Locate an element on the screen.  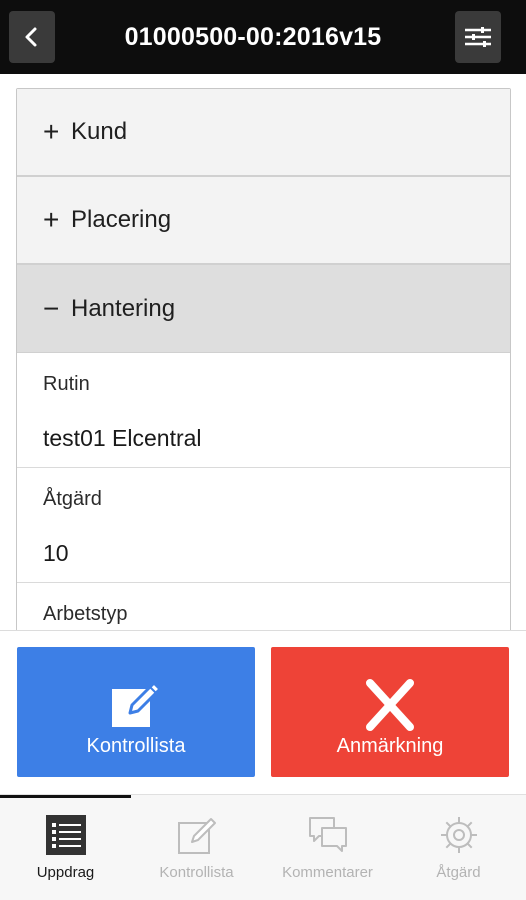
field-label: Arbetstyp is located at coordinates (85, 614).